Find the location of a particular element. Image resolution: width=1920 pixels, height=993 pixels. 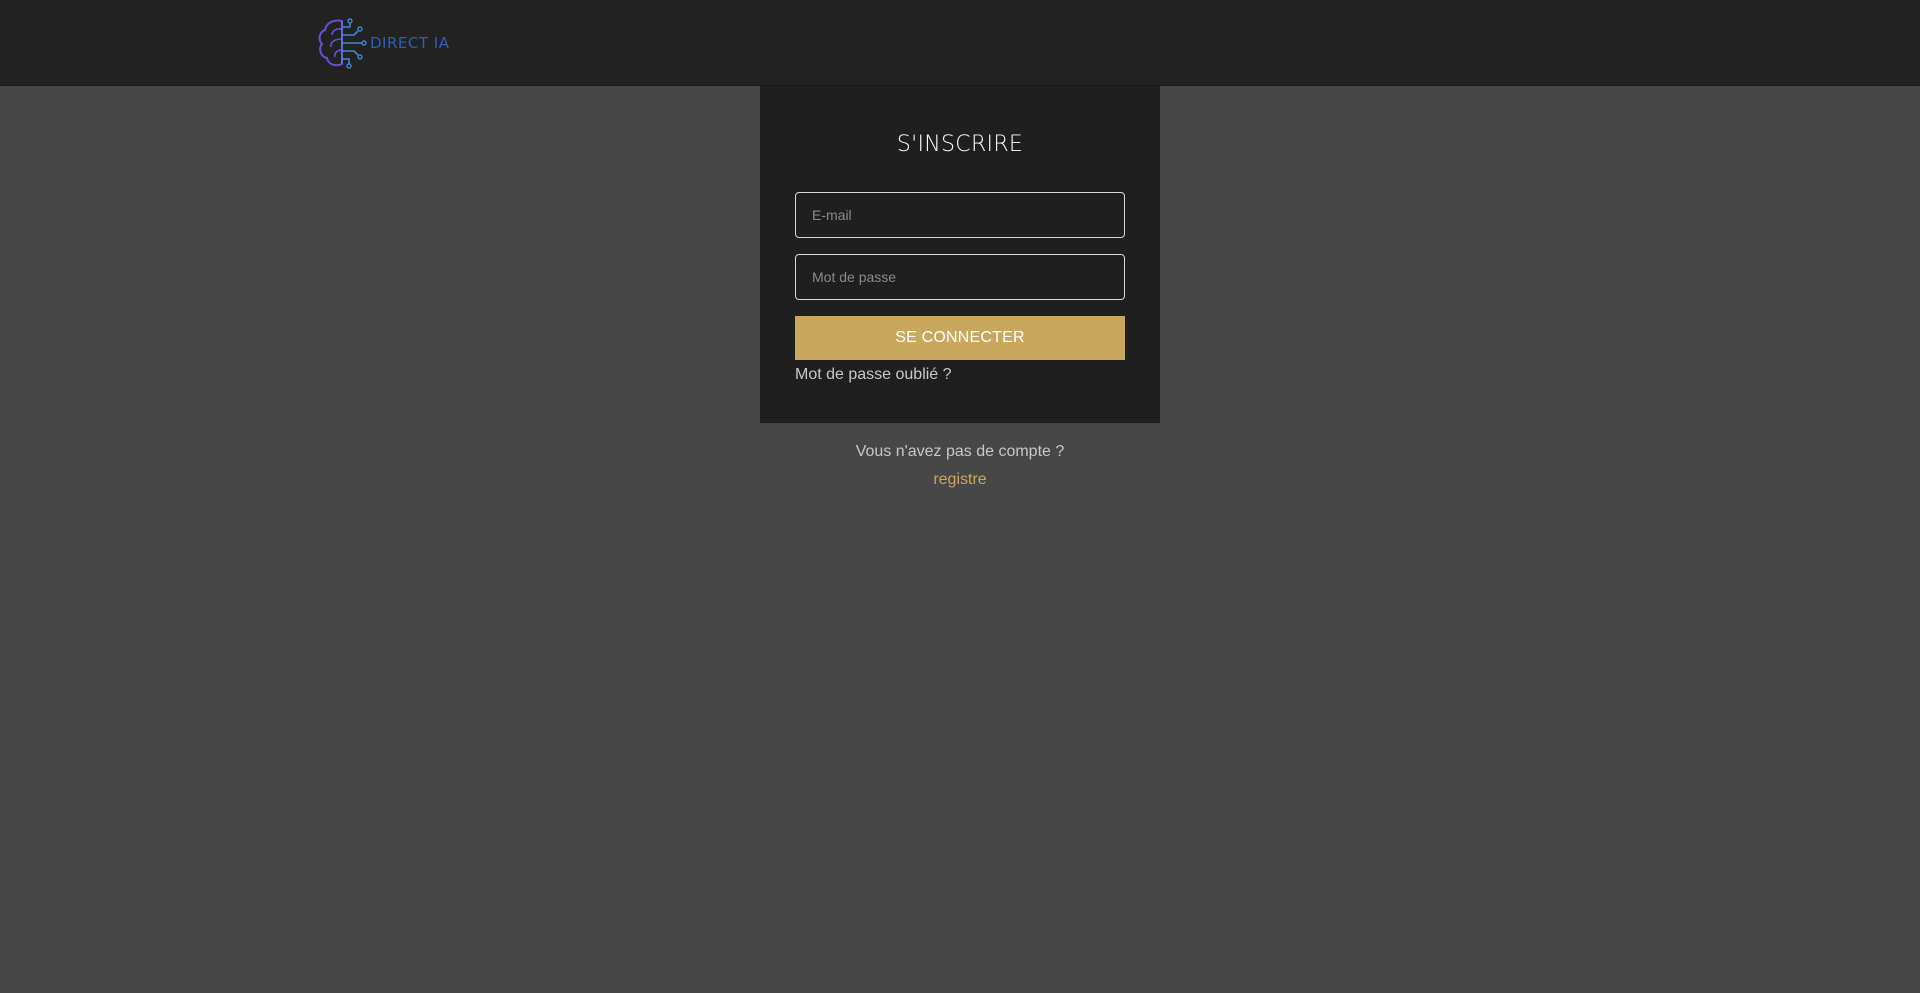

brain-circuit-icon is located at coordinates (342, 43).